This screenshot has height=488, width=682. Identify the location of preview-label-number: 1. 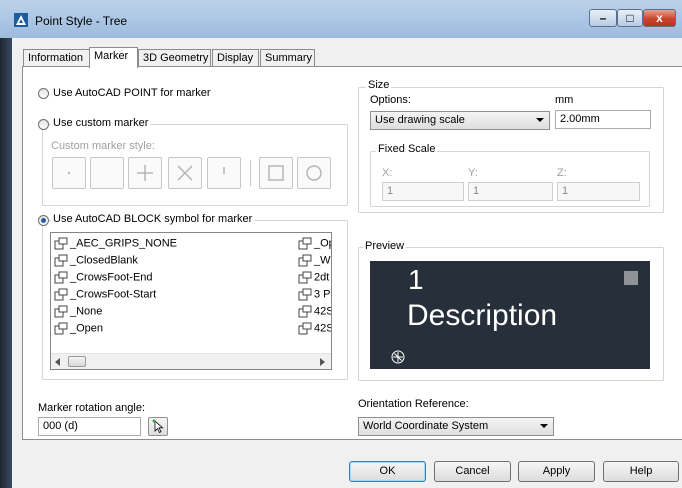
(416, 279).